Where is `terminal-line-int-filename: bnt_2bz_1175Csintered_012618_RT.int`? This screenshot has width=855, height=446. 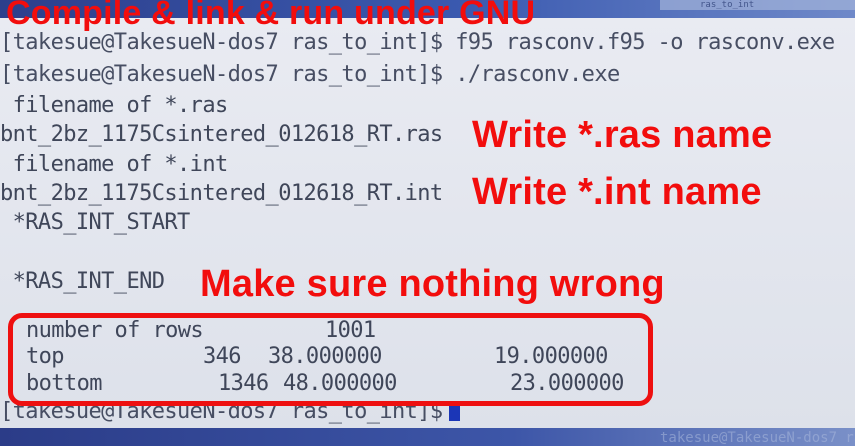
terminal-line-int-filename: bnt_2bz_1175Csintered_012618_RT.int is located at coordinates (221, 193).